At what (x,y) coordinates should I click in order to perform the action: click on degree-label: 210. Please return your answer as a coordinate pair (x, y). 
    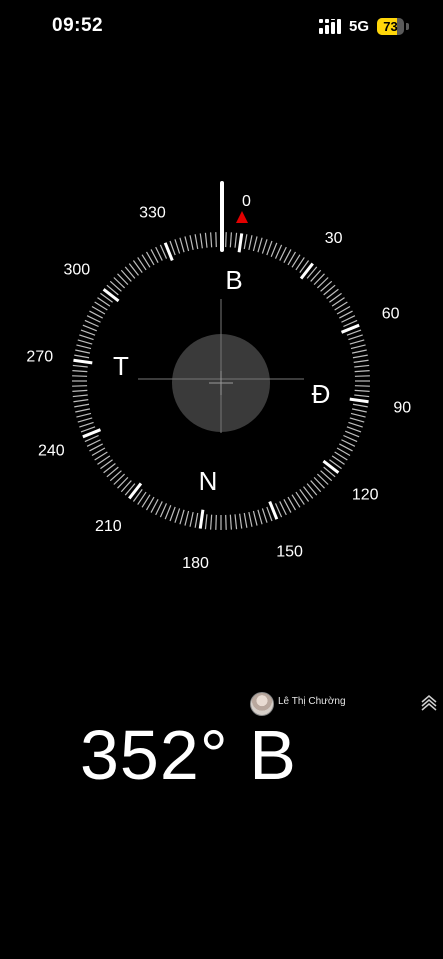
    Looking at the image, I should click on (108, 526).